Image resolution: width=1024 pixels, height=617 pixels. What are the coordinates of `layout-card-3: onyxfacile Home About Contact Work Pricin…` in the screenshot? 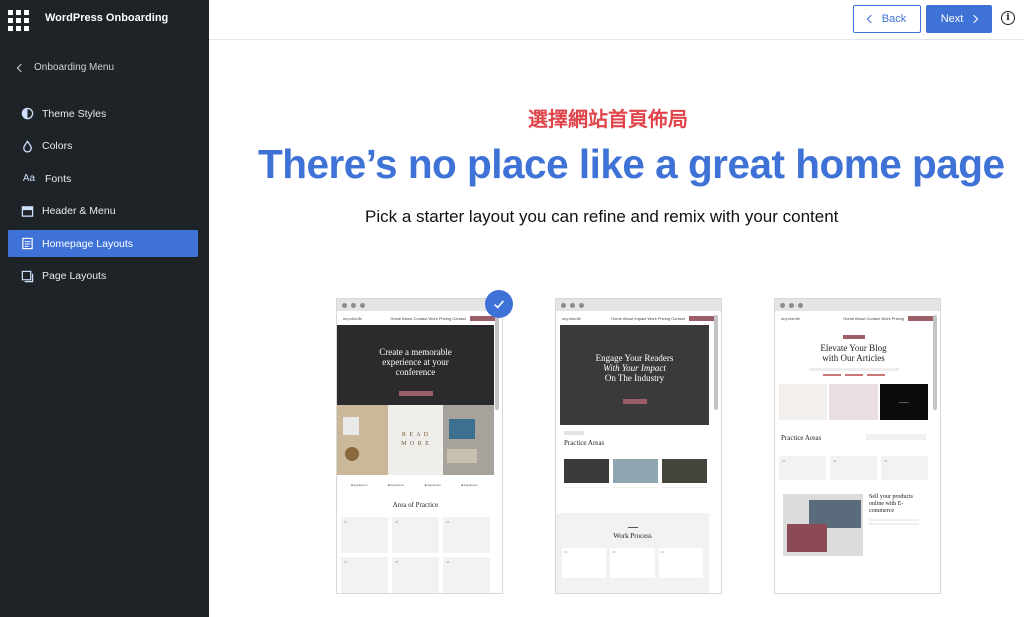 It's located at (857, 446).